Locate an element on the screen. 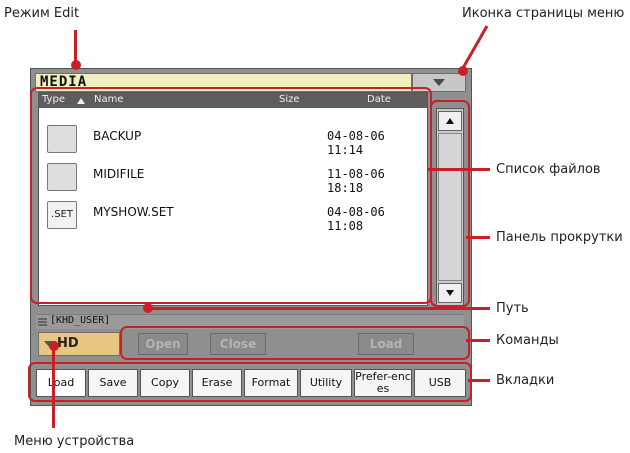 The height and width of the screenshot is (453, 630). edit-mode-label: Режим Edit is located at coordinates (42, 13).